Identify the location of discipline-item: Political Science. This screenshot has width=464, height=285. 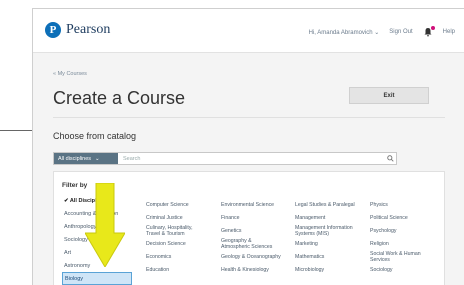
(400, 217).